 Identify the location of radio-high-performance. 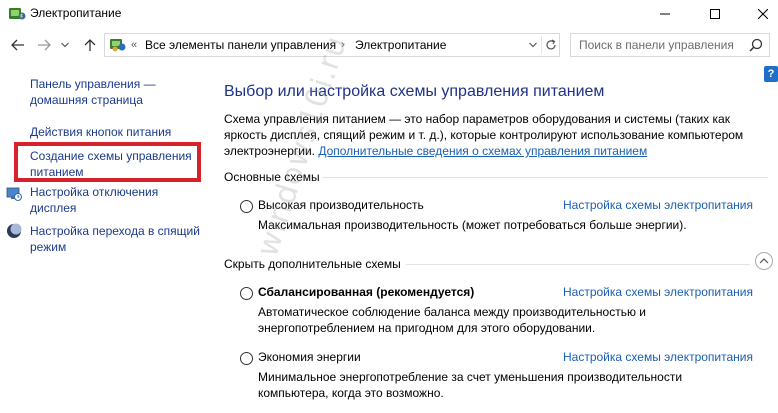
(246, 206).